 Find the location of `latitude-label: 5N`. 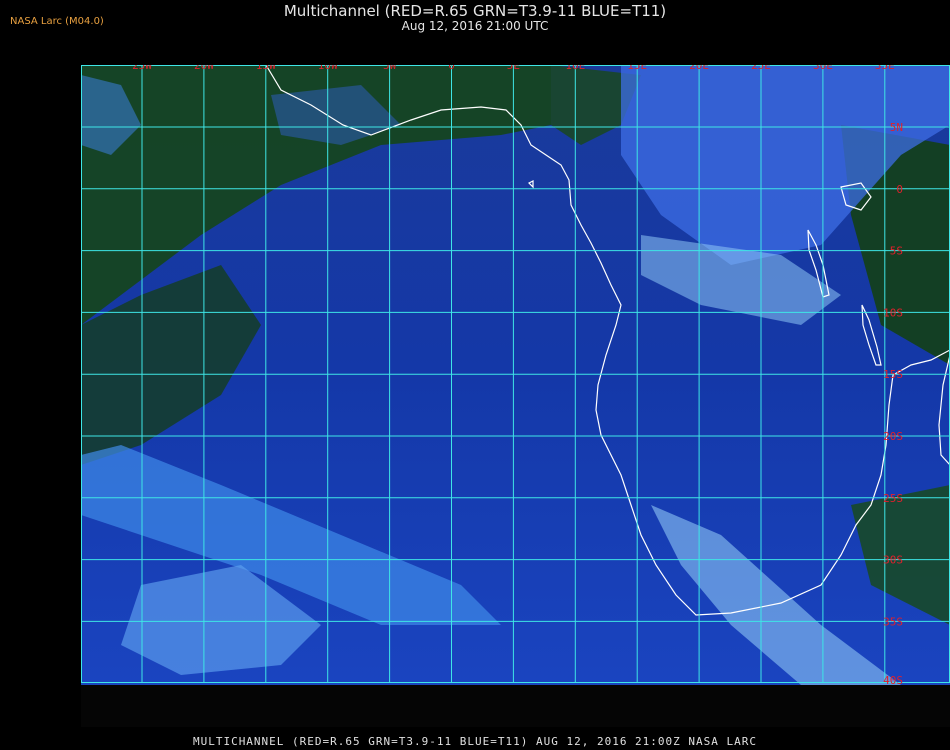

latitude-label: 5N is located at coordinates (896, 127).